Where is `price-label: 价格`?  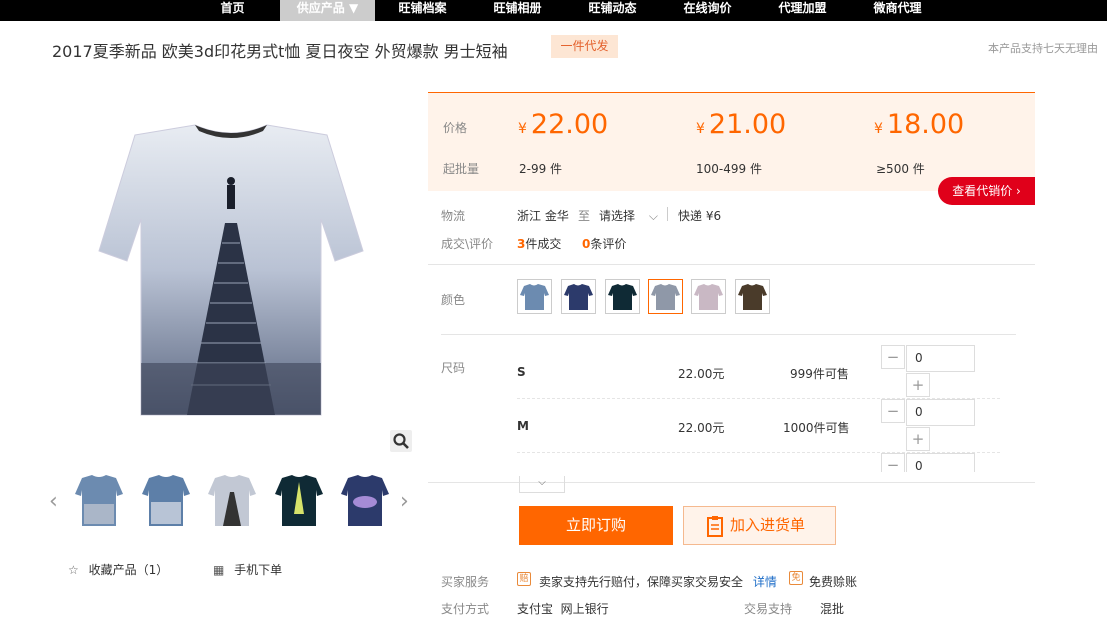 price-label: 价格 is located at coordinates (455, 128).